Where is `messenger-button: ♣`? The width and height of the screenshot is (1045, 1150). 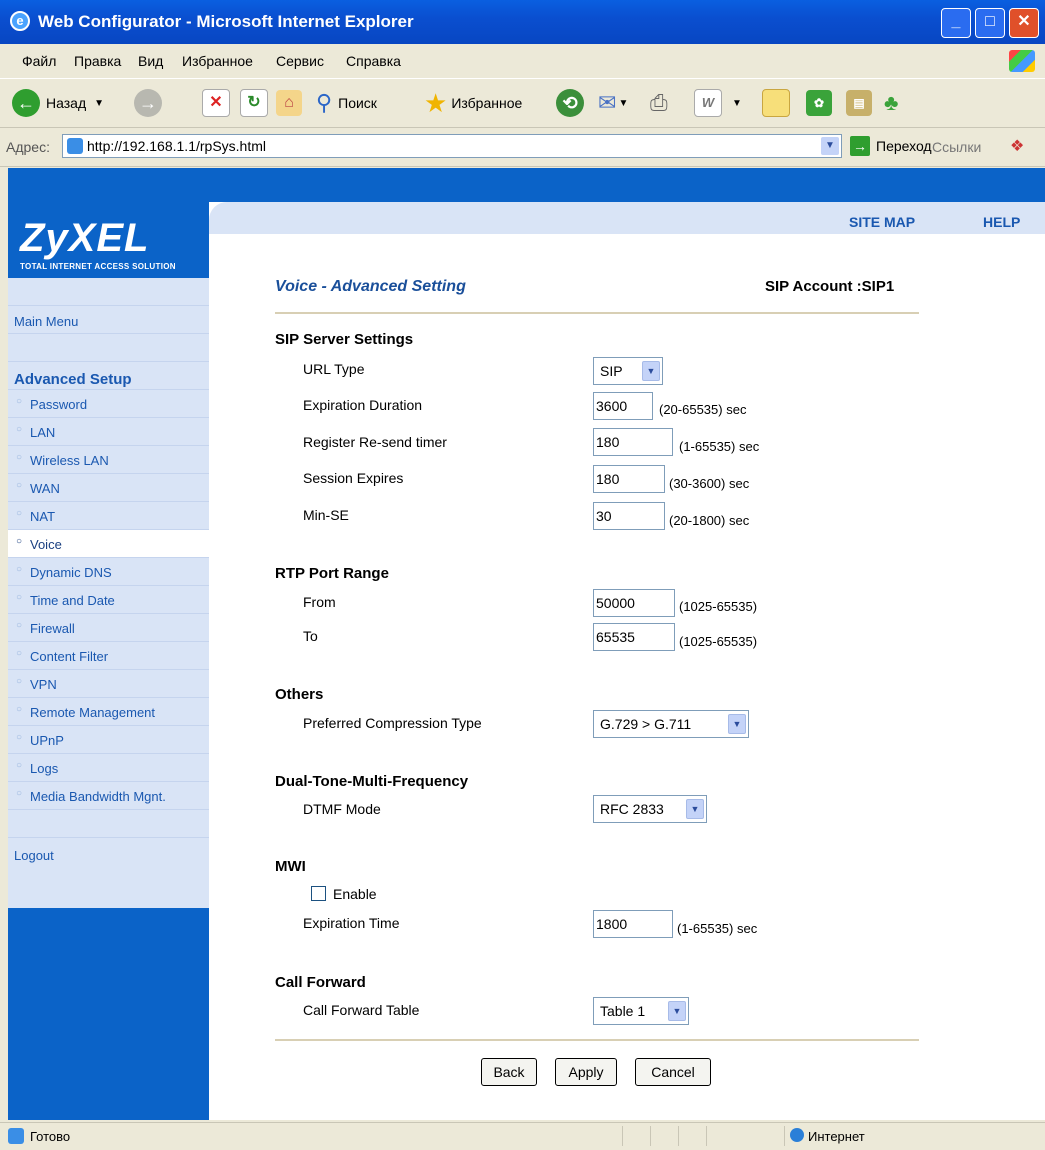
messenger-button: ♣ is located at coordinates (891, 103).